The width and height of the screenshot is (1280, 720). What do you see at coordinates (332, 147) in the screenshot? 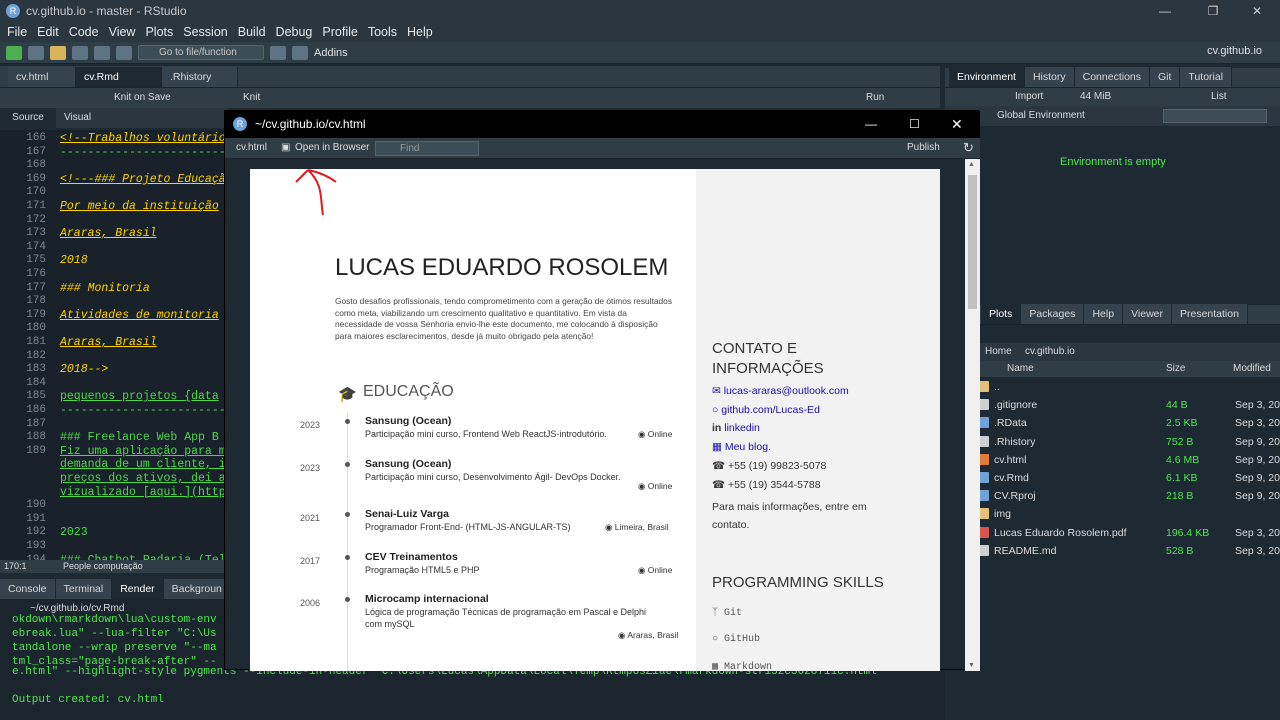
I see `open-in-browser-button: Open in Browser` at bounding box center [332, 147].